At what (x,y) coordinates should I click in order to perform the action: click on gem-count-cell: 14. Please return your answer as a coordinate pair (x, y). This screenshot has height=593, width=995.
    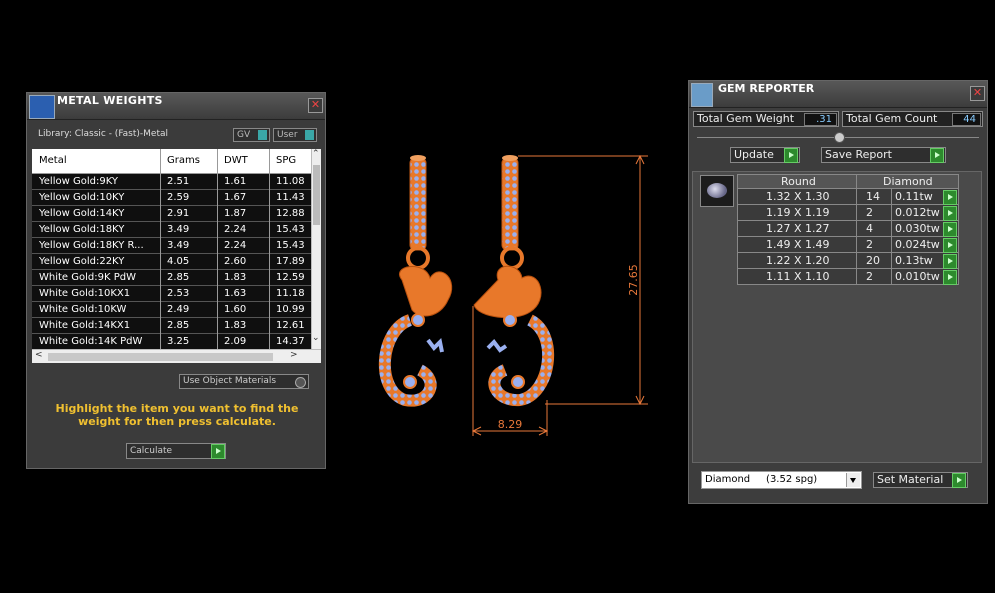
    Looking at the image, I should click on (873, 196).